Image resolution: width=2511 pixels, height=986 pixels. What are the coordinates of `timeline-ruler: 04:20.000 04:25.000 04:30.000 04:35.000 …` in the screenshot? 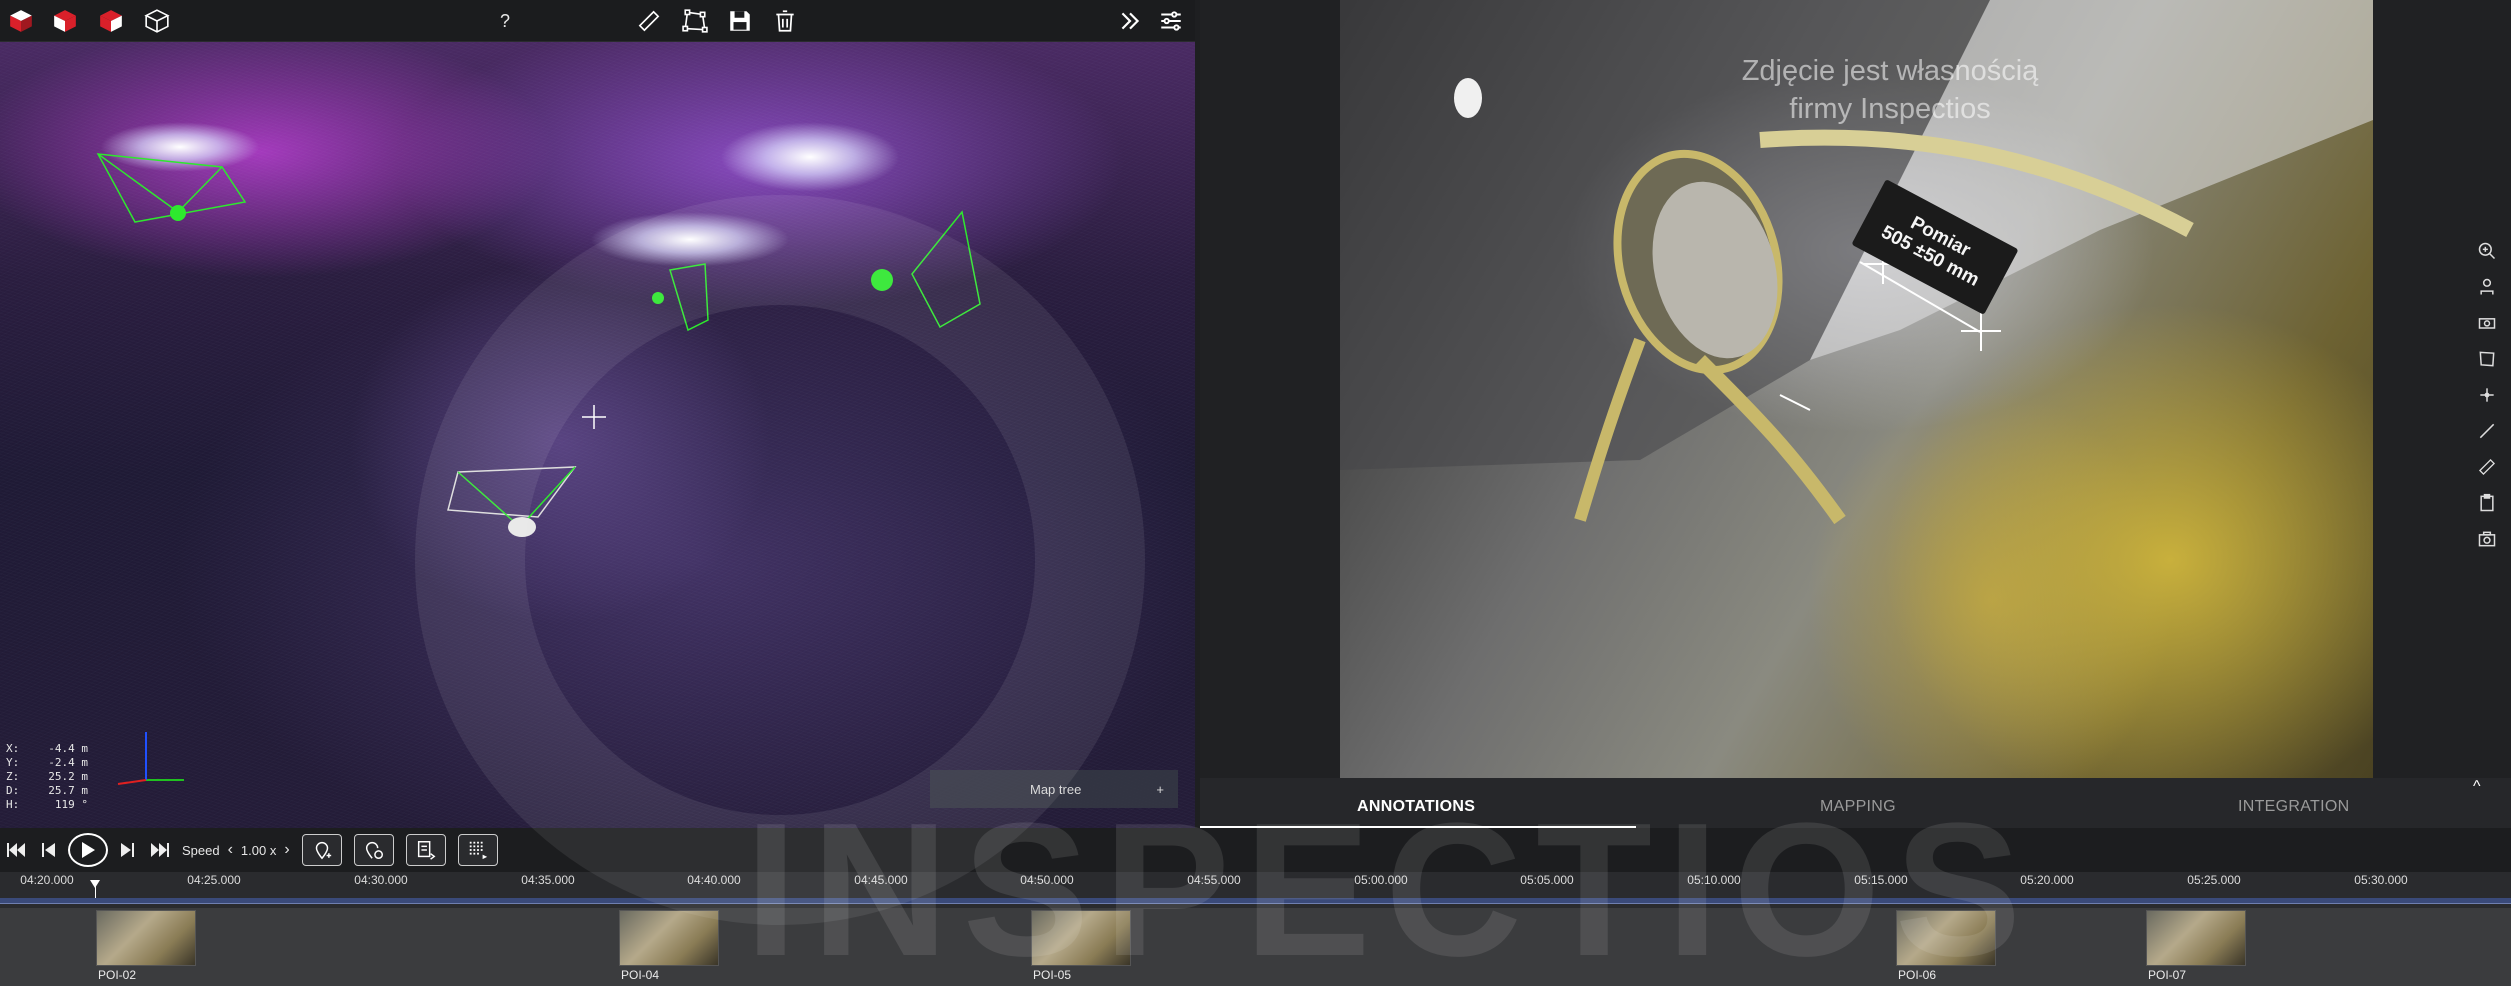 It's located at (1255, 886).